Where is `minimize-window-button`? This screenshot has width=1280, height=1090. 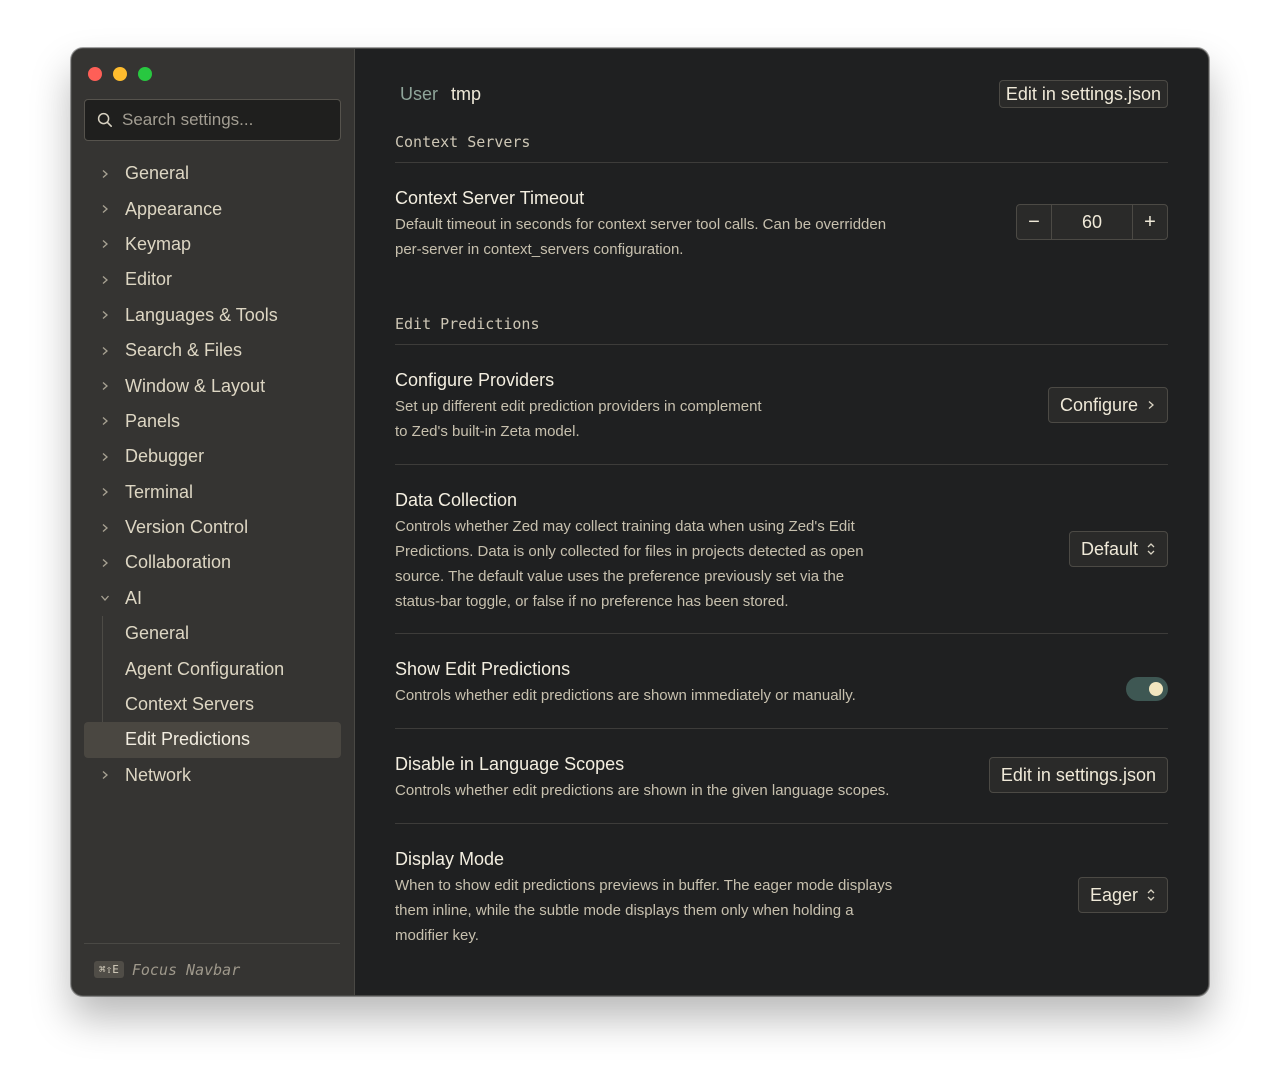
minimize-window-button is located at coordinates (120, 74).